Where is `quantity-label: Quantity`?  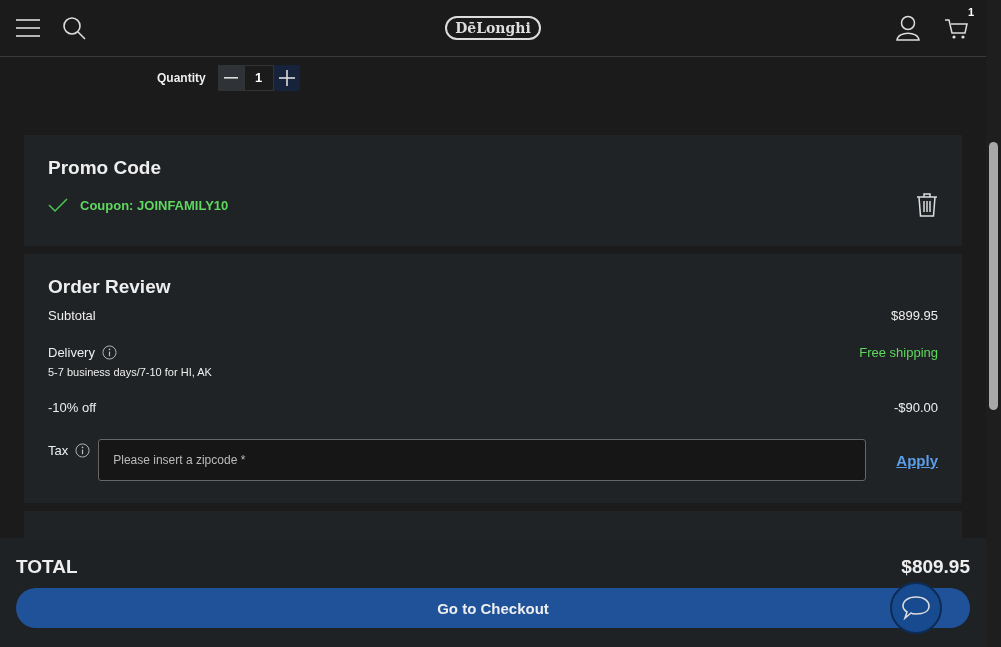 quantity-label: Quantity is located at coordinates (181, 78).